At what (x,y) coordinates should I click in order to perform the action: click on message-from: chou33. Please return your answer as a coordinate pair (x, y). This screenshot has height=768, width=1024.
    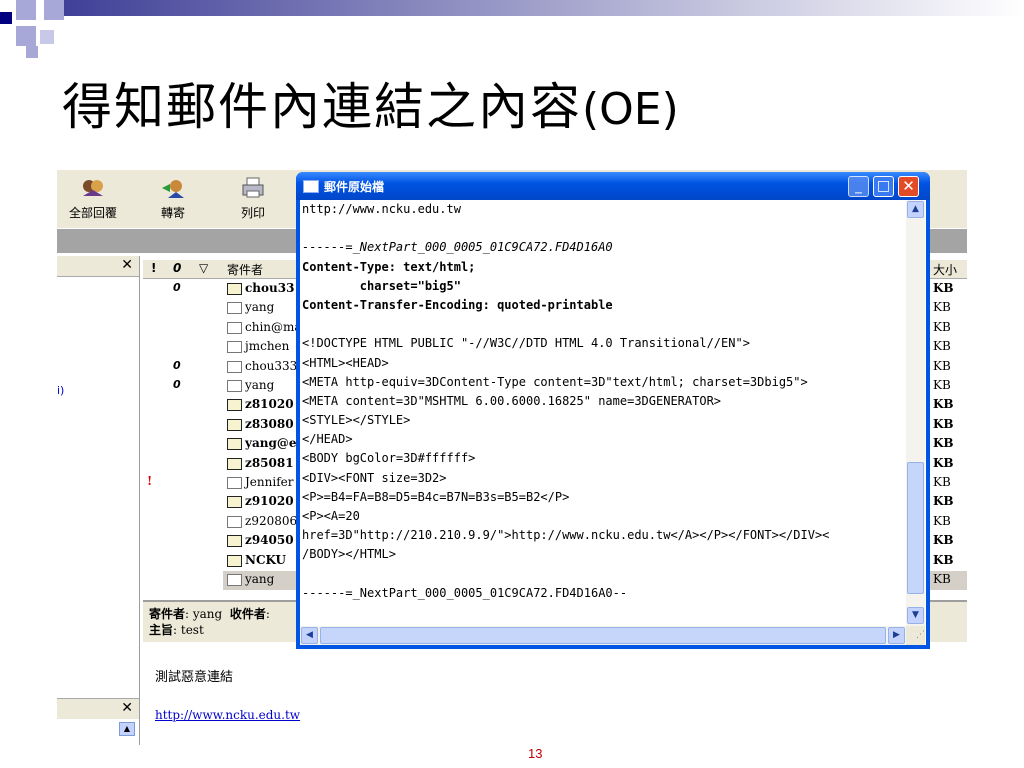
    Looking at the image, I should click on (270, 288).